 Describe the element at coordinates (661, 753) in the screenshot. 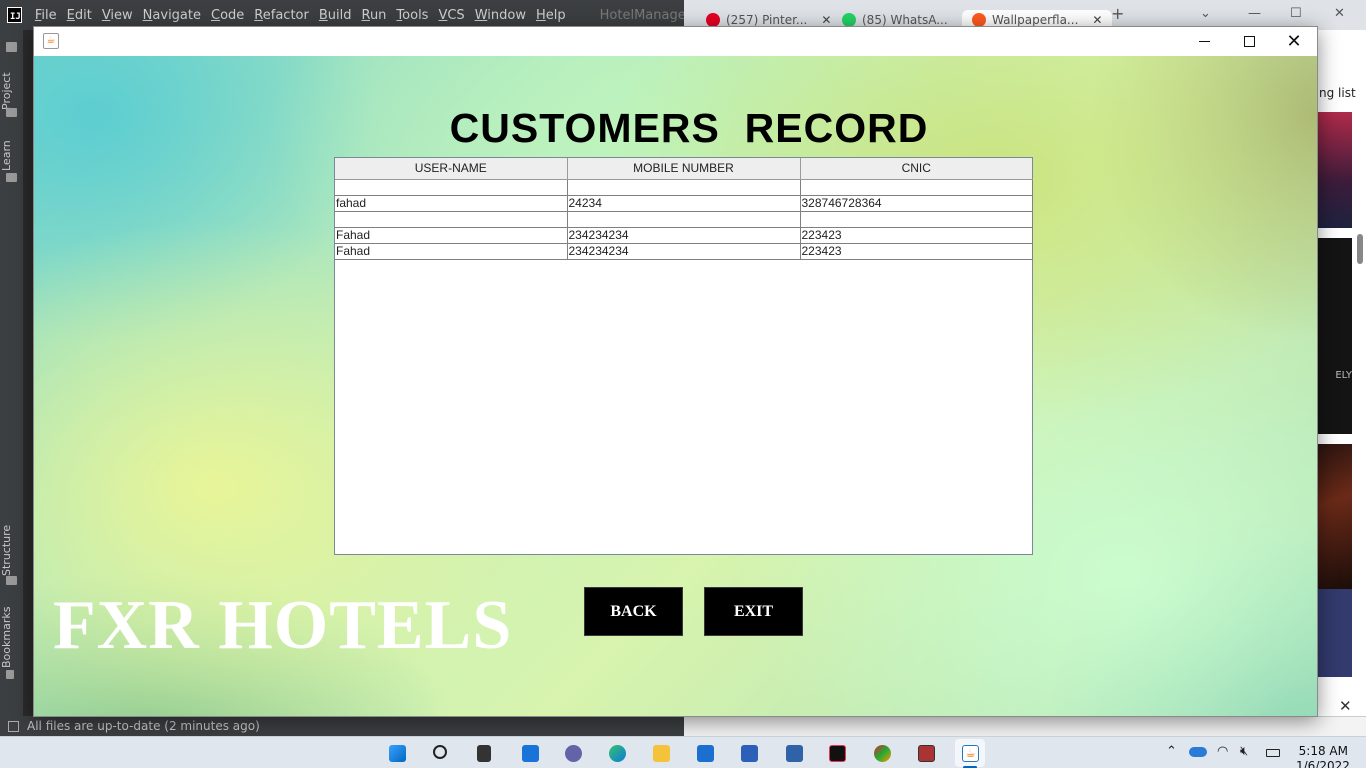

I see `file-explorer-icon` at that location.